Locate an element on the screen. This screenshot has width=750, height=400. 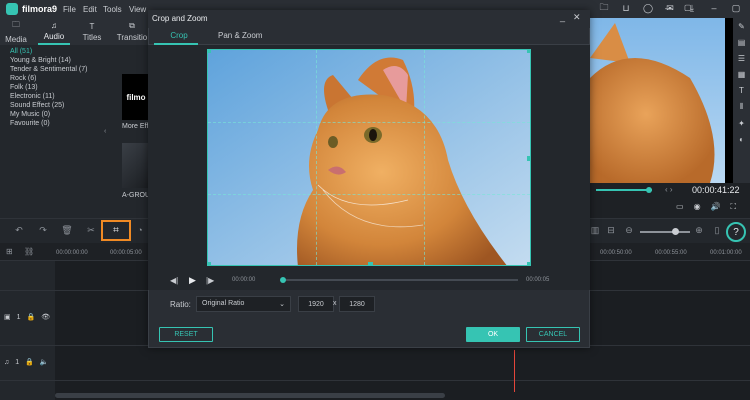
maximize-icon: ▢ is located at coordinates (736, 8).